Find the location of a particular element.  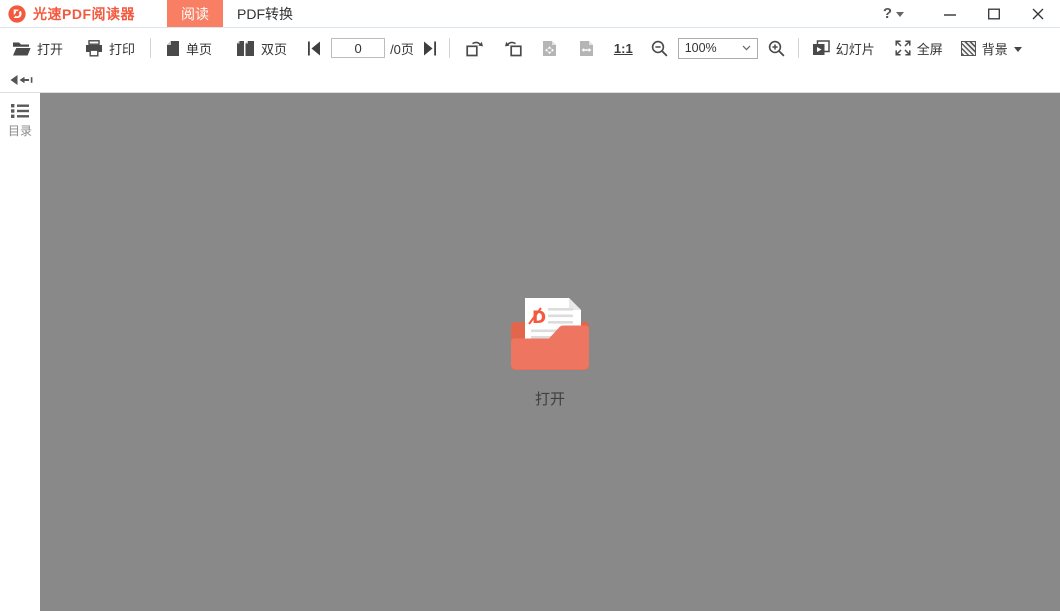

fit-page-icon is located at coordinates (549, 48).